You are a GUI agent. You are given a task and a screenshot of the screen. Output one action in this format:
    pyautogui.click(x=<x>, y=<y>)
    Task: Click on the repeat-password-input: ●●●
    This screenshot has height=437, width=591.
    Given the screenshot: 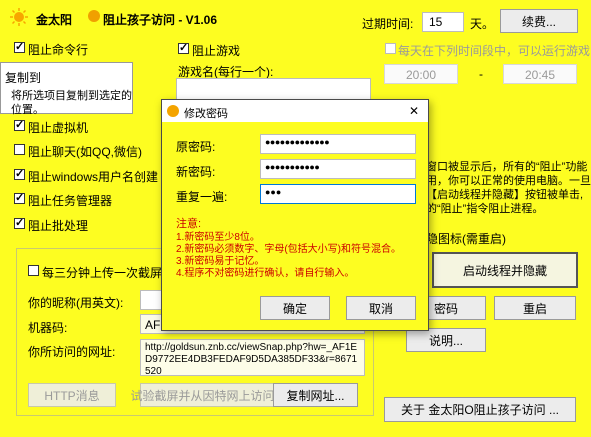 What is the action you would take?
    pyautogui.click(x=338, y=194)
    